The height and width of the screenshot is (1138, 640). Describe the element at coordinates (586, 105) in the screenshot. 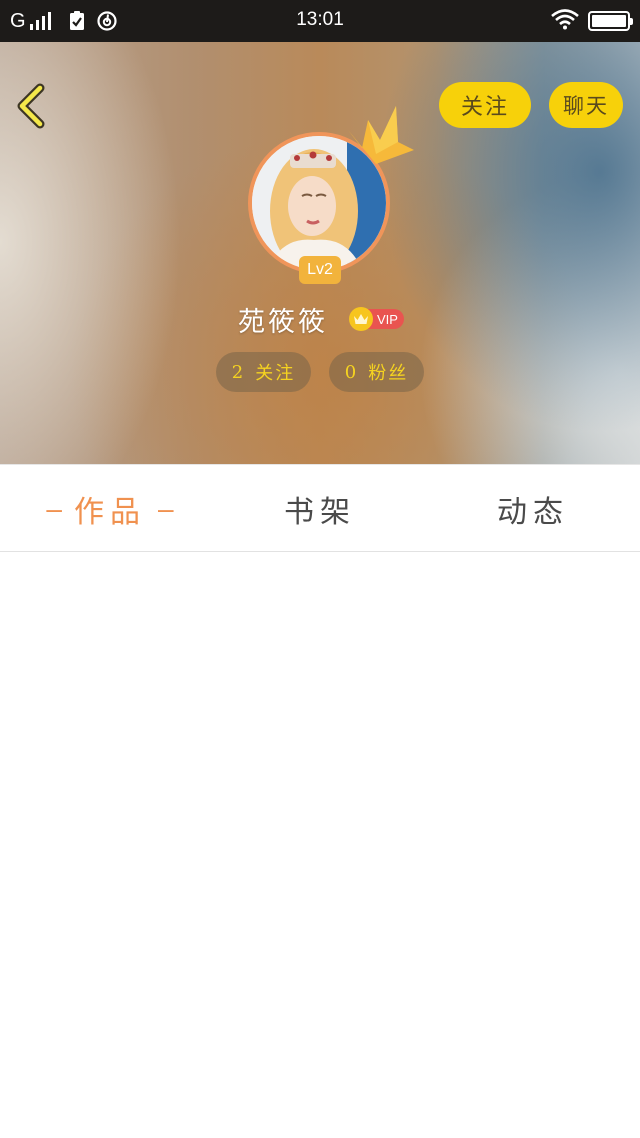

I see `chat-button: 聊天` at that location.